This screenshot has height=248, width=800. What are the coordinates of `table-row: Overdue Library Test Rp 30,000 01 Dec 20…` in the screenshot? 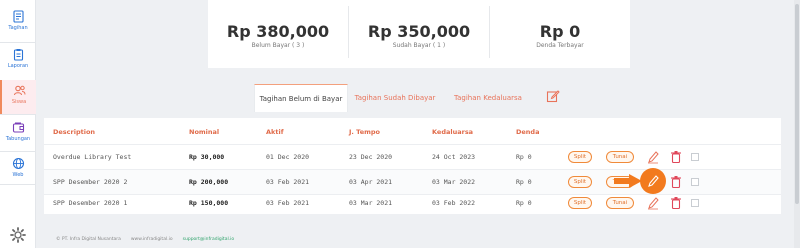 It's located at (412, 157).